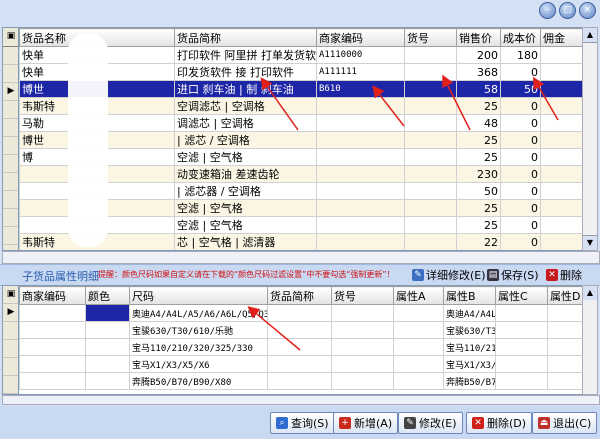  I want to click on close-icon: ×, so click(587, 10).